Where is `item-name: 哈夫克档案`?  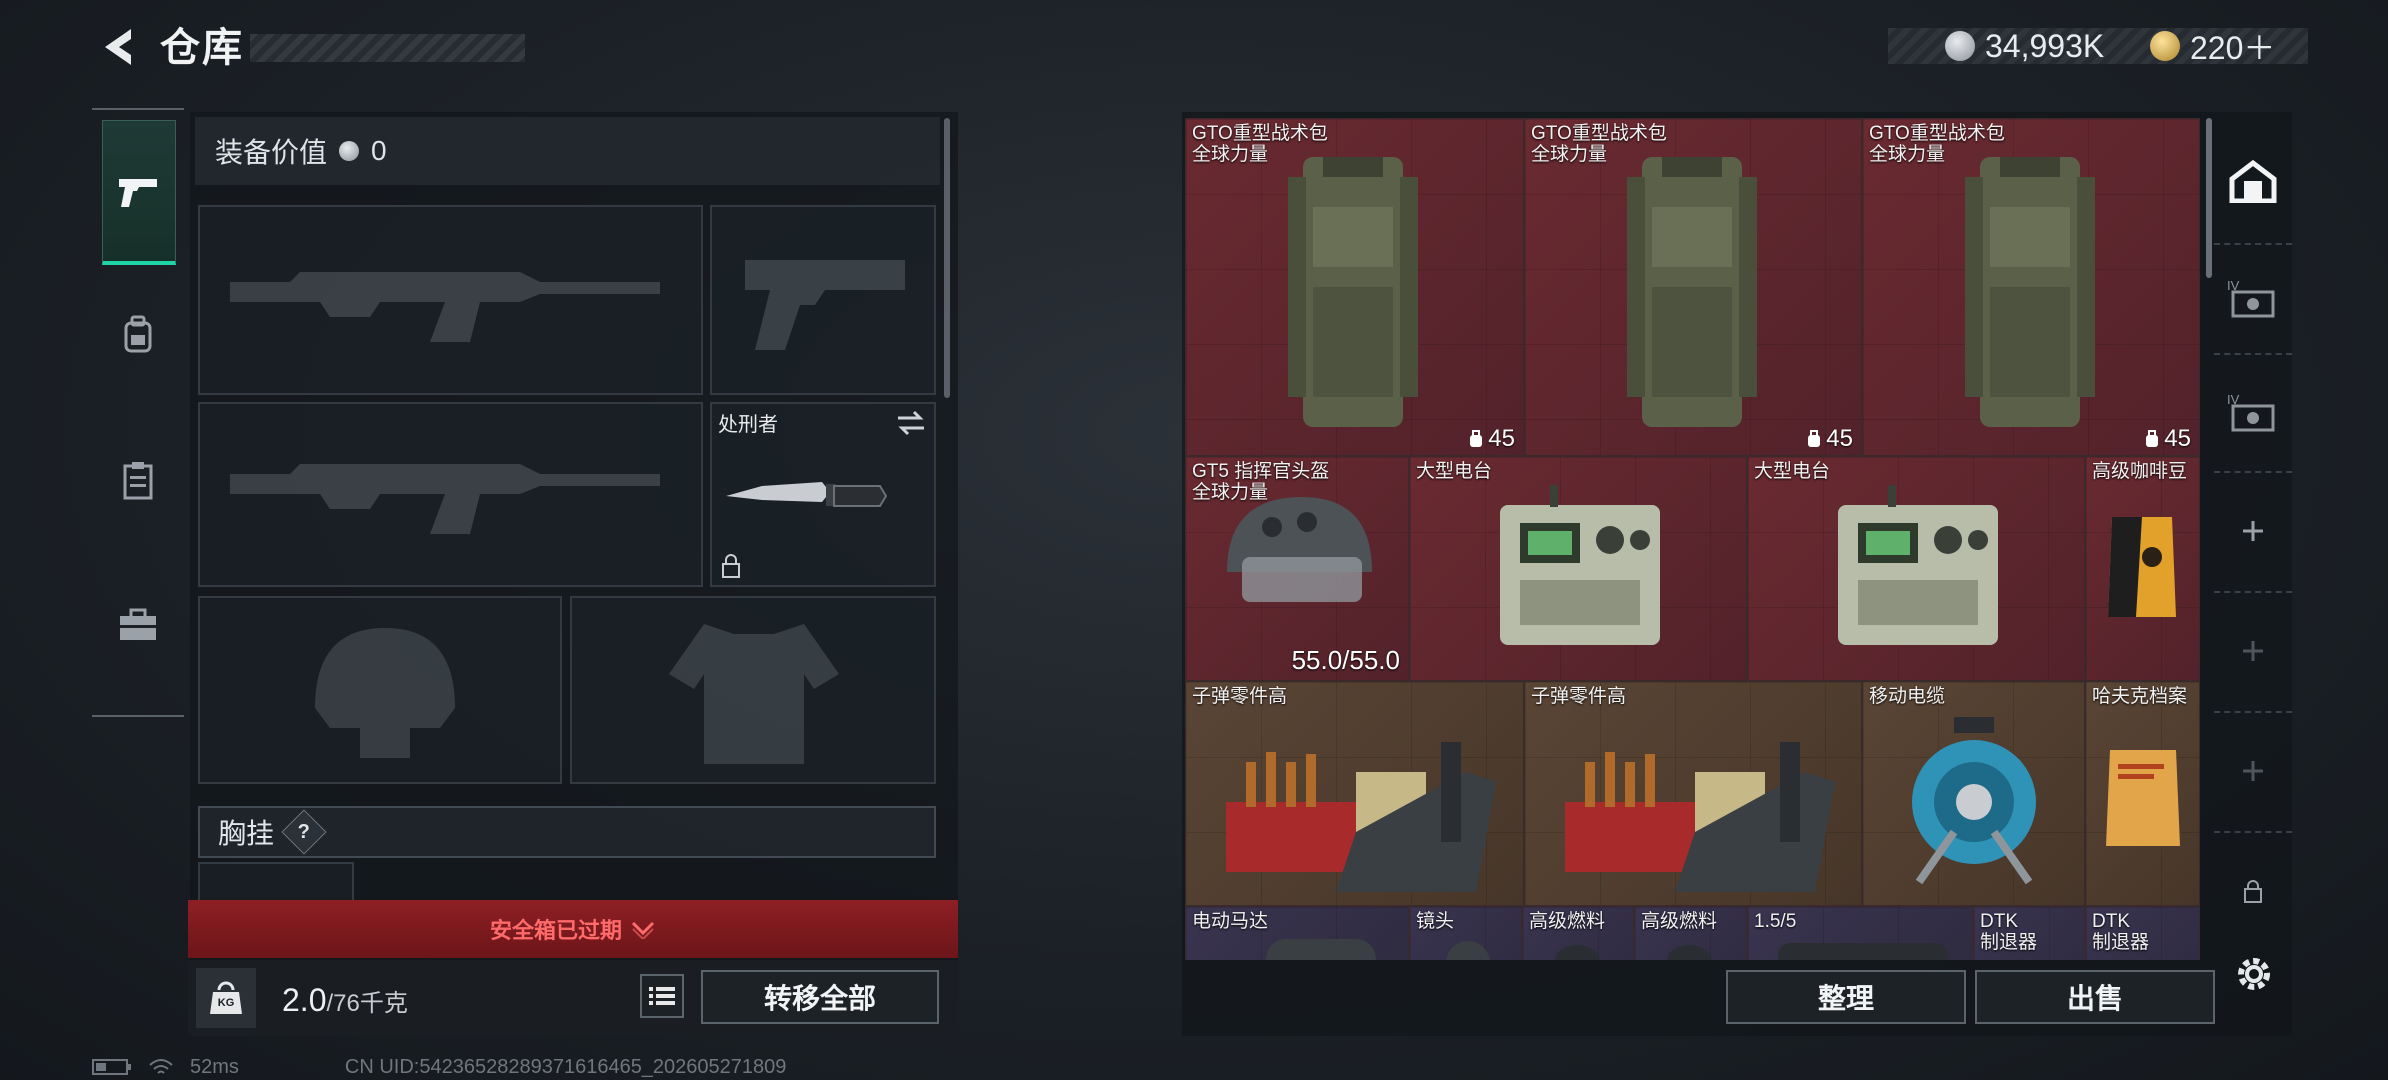 item-name: 哈夫克档案 is located at coordinates (2140, 696).